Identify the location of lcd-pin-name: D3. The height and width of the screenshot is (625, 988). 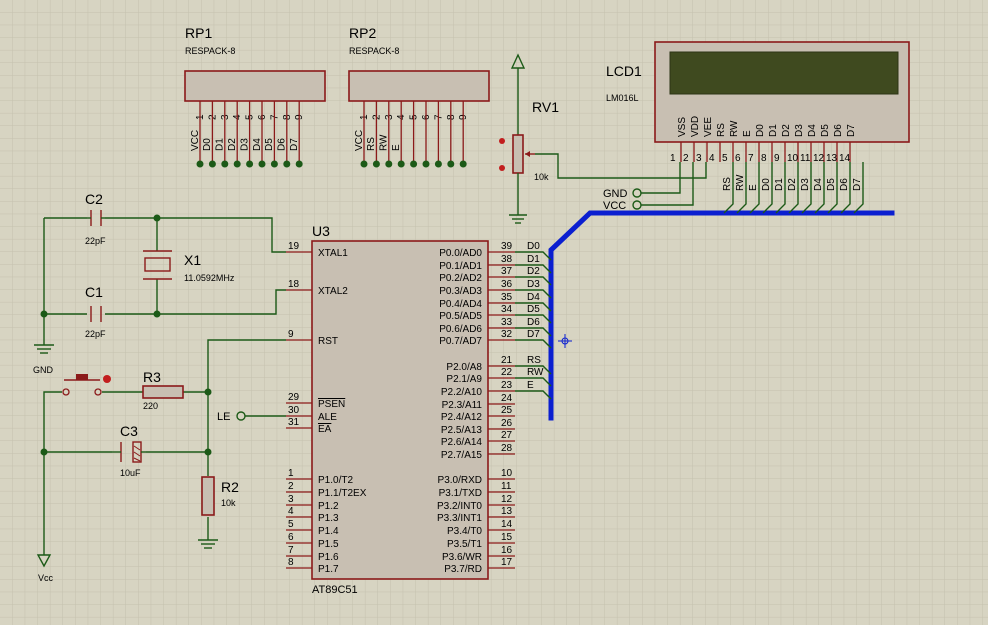
(799, 130).